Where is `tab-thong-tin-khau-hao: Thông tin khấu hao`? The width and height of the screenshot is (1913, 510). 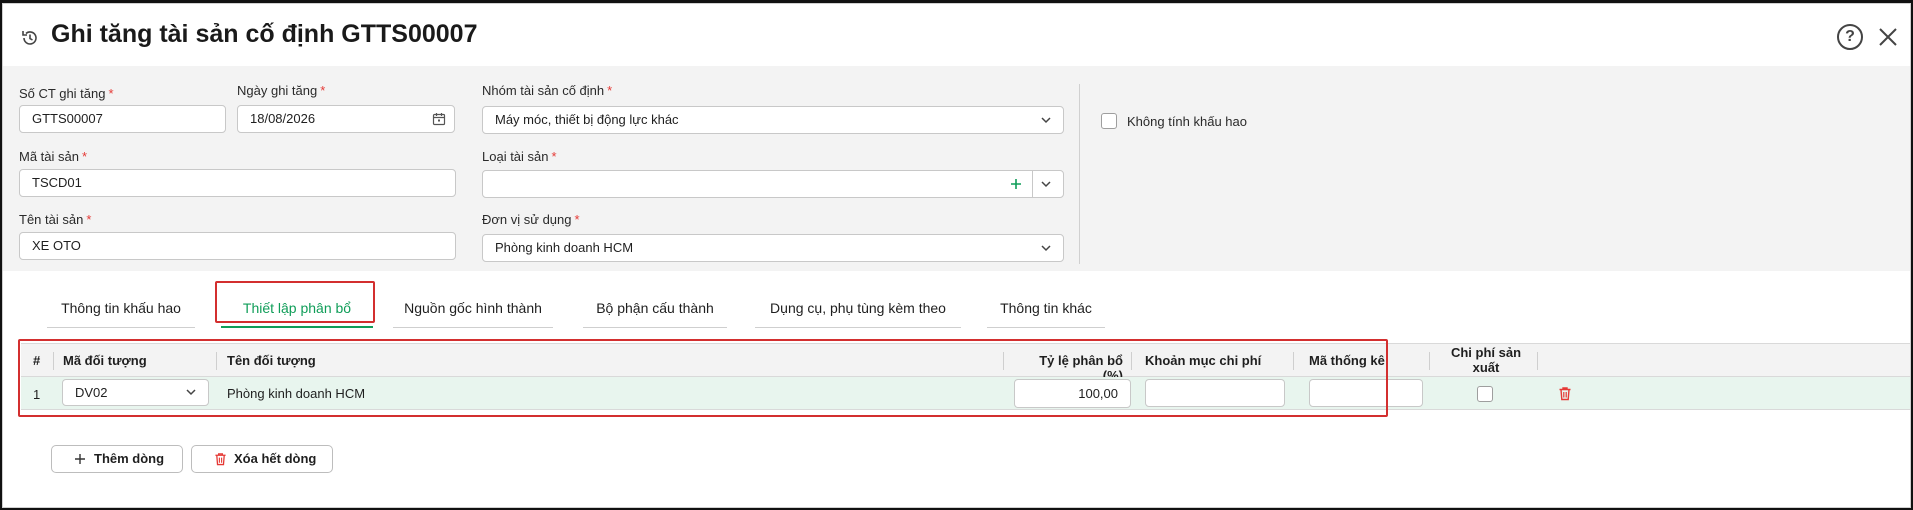 tab-thong-tin-khau-hao: Thông tin khấu hao is located at coordinates (121, 313).